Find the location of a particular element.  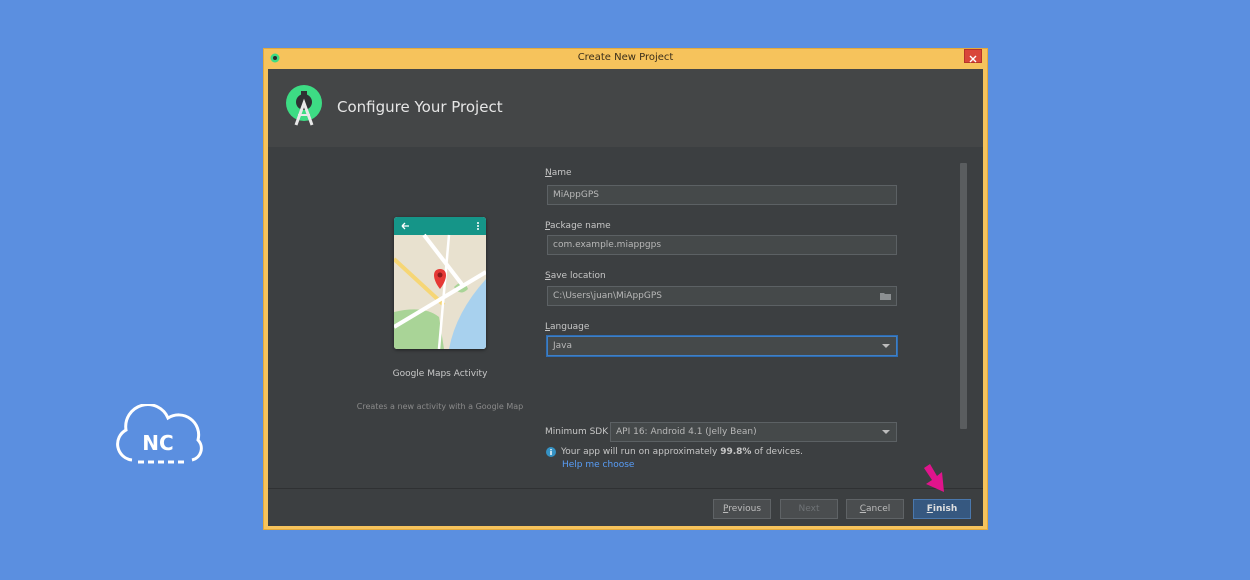

android-studio-logo-icon is located at coordinates (304, 105).